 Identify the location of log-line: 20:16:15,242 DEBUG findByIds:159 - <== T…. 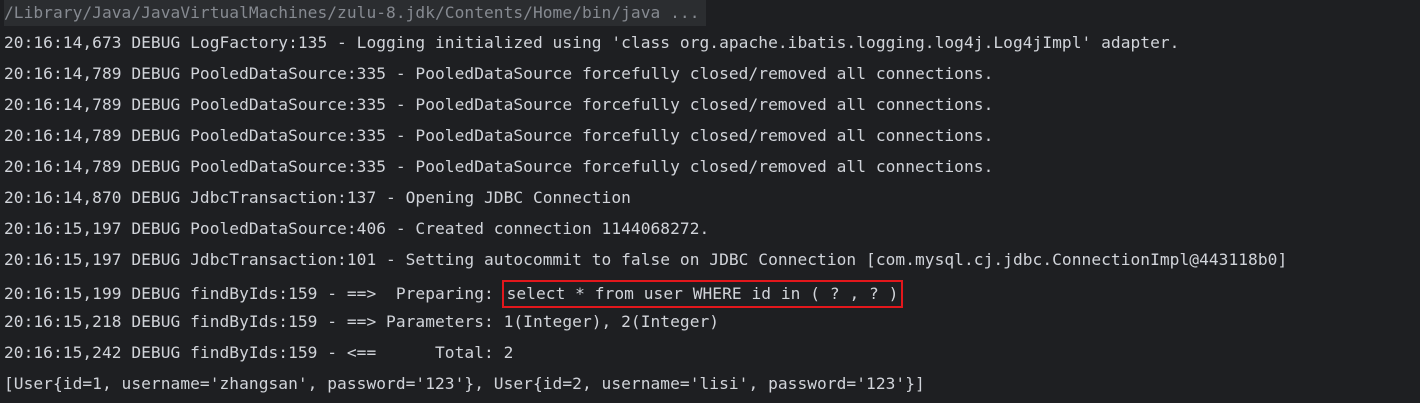
(259, 352).